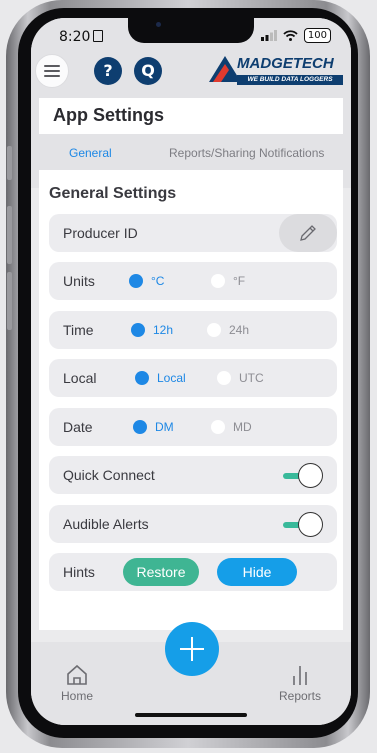 The height and width of the screenshot is (753, 377). Describe the element at coordinates (290, 35) in the screenshot. I see `wifi-icon` at that location.